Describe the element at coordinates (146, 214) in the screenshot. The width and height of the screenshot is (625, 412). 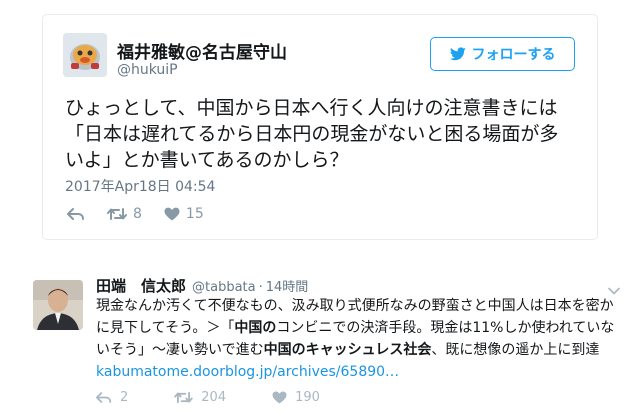
I see `tweet-actions: 8 15` at that location.